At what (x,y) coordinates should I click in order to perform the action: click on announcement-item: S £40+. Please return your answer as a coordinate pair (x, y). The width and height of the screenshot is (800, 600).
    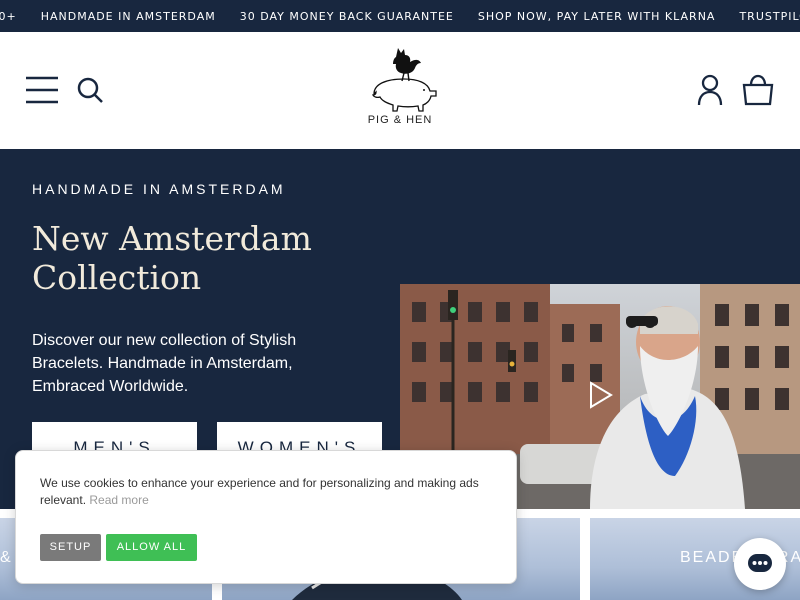
    Looking at the image, I should click on (8, 16).